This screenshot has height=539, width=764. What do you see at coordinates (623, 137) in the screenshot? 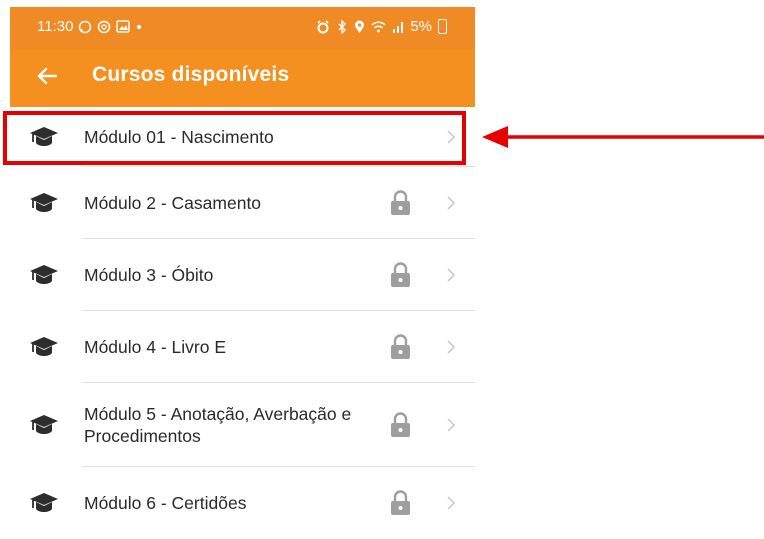
I see `red-pointer-arrow` at bounding box center [623, 137].